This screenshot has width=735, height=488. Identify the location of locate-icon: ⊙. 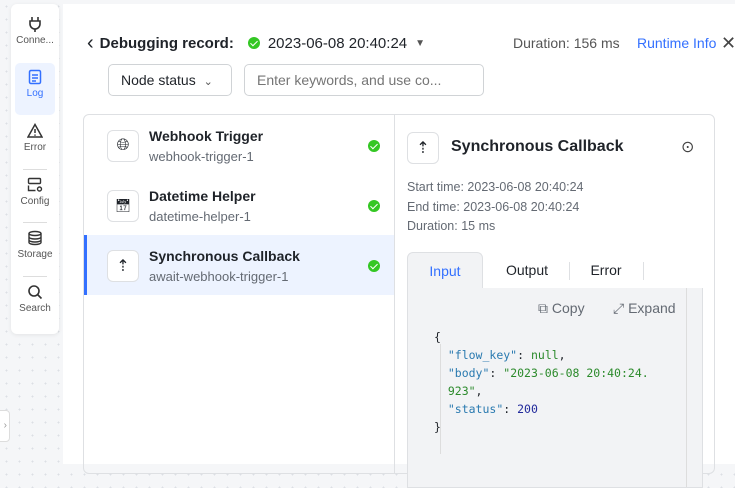
(687, 147).